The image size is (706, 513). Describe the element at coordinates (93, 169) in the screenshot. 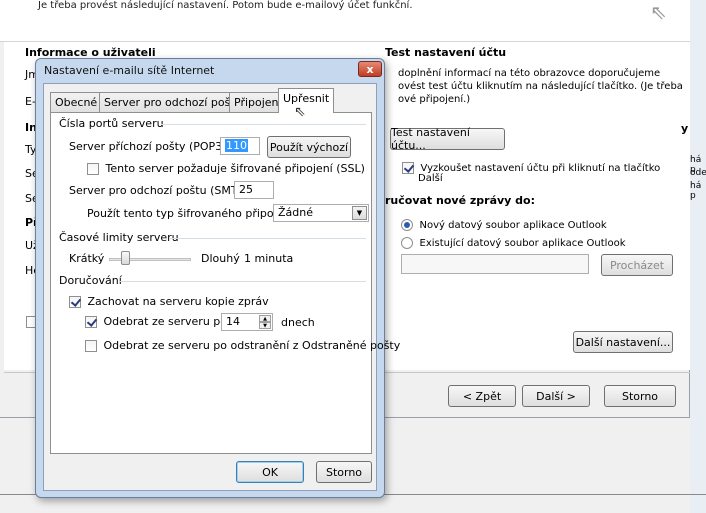

I see `ssl-checkbox` at that location.